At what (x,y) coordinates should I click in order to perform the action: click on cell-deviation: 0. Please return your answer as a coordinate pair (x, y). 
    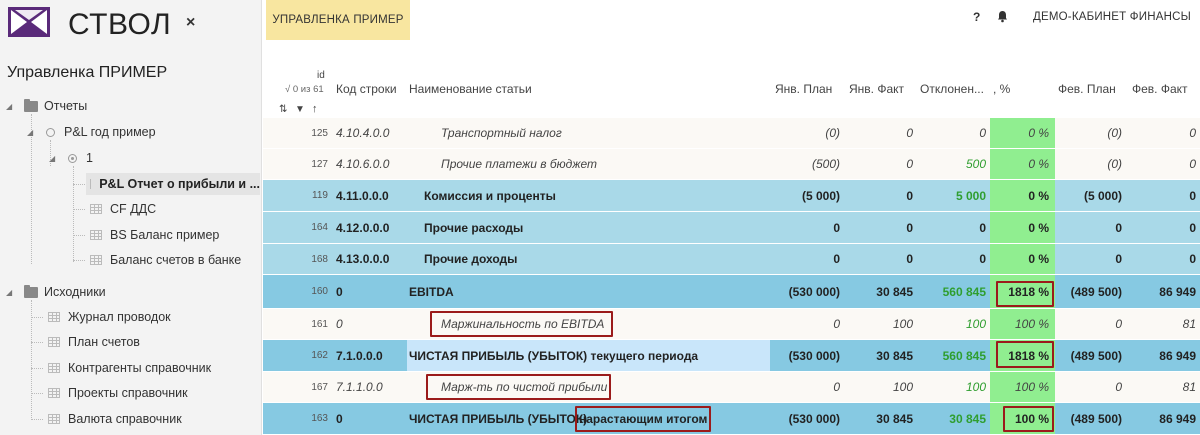
    Looking at the image, I should click on (982, 259).